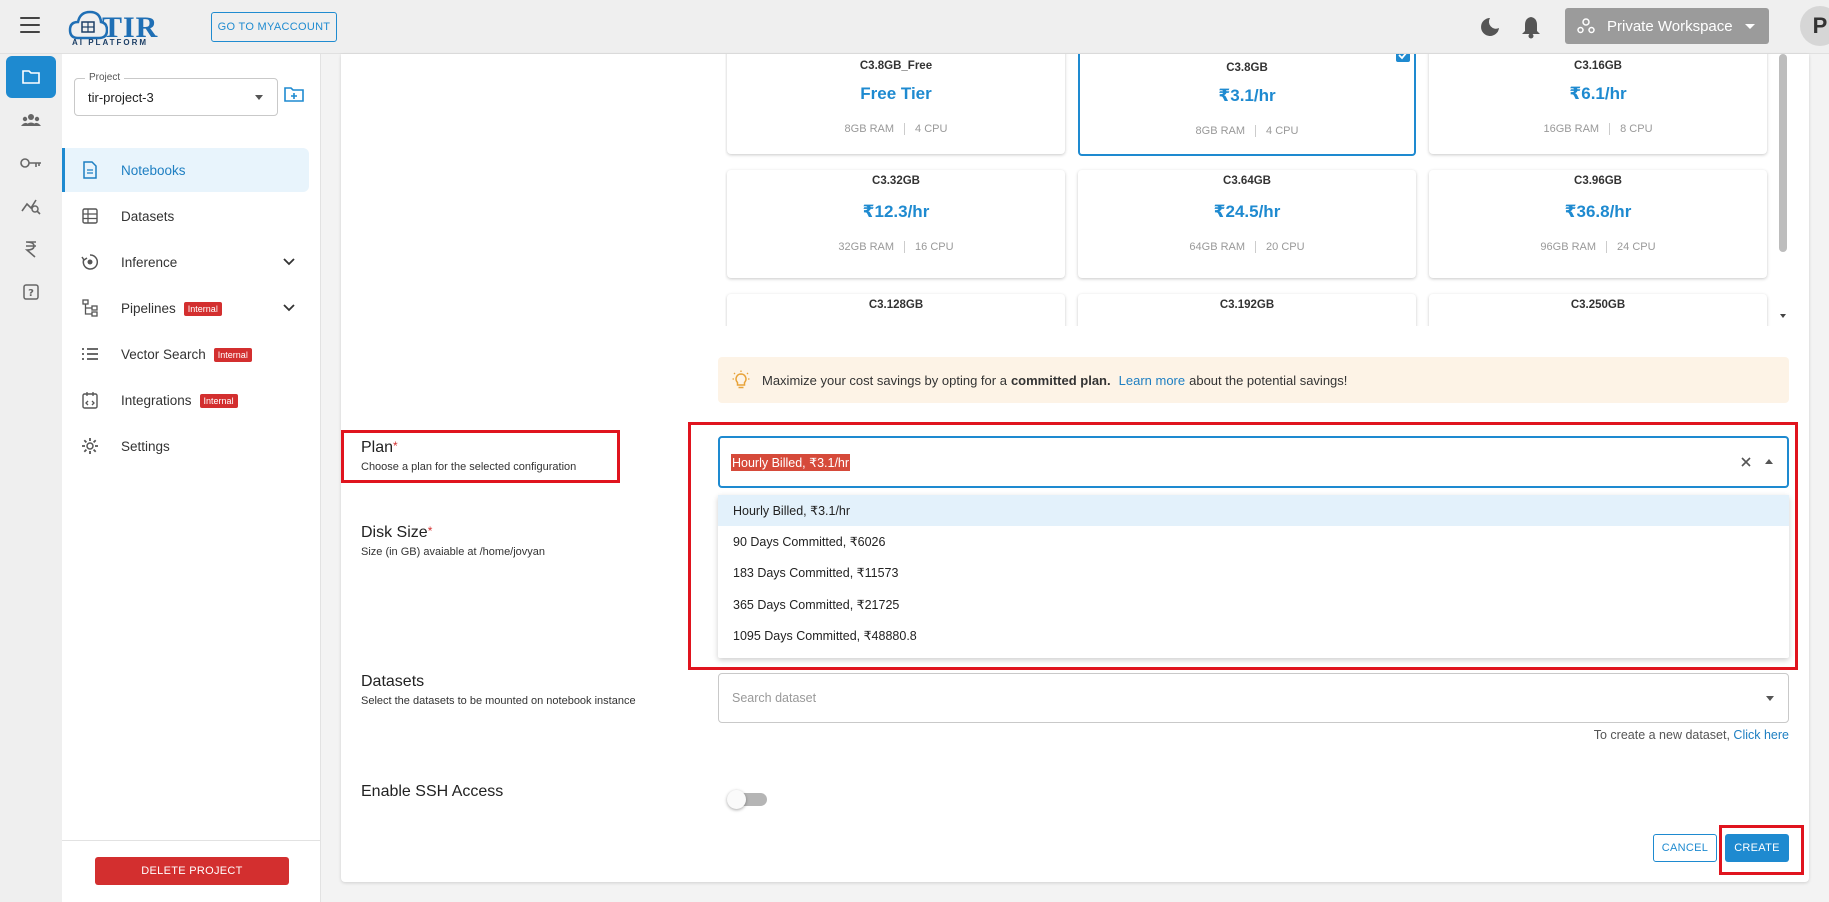 The height and width of the screenshot is (902, 1829). Describe the element at coordinates (1247, 95) in the screenshot. I see `instance-price: ₹3.1/hr` at that location.